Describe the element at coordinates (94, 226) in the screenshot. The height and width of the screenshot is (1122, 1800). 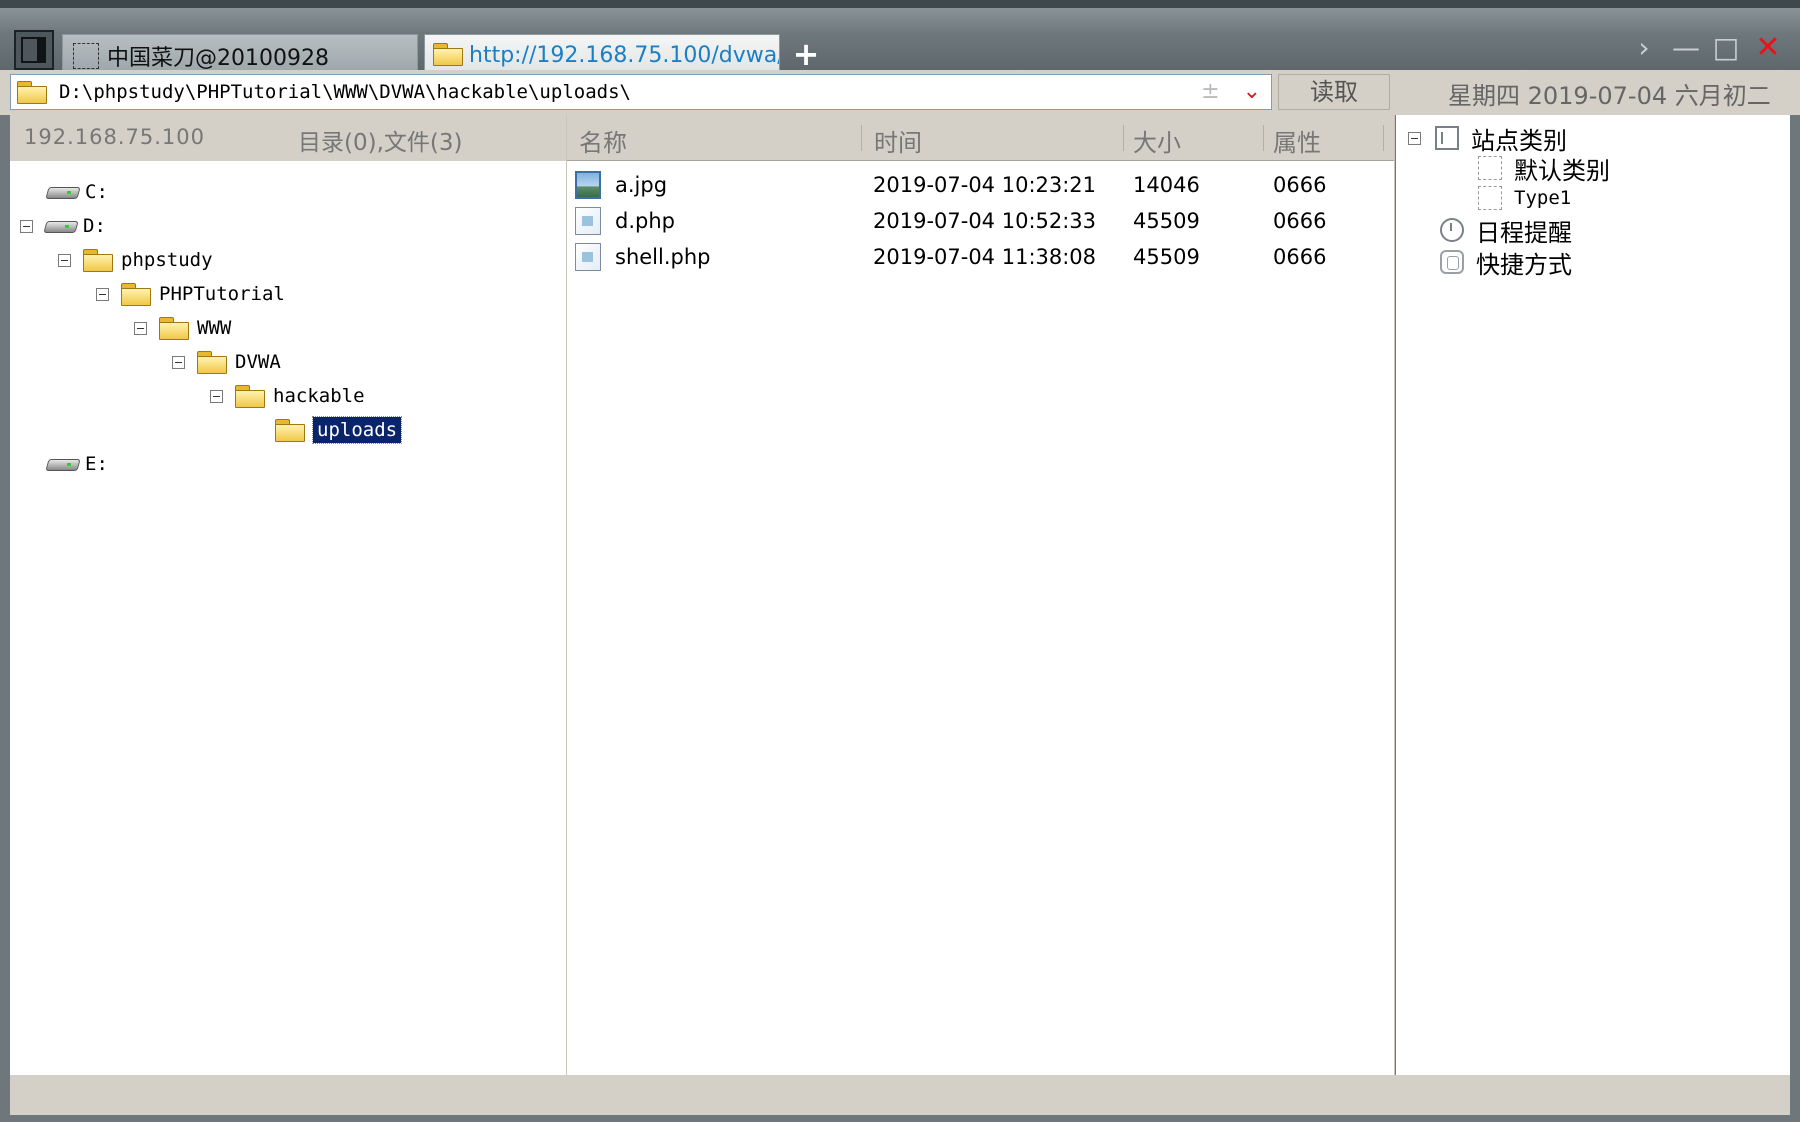
I see `tree-item-label: D:` at that location.